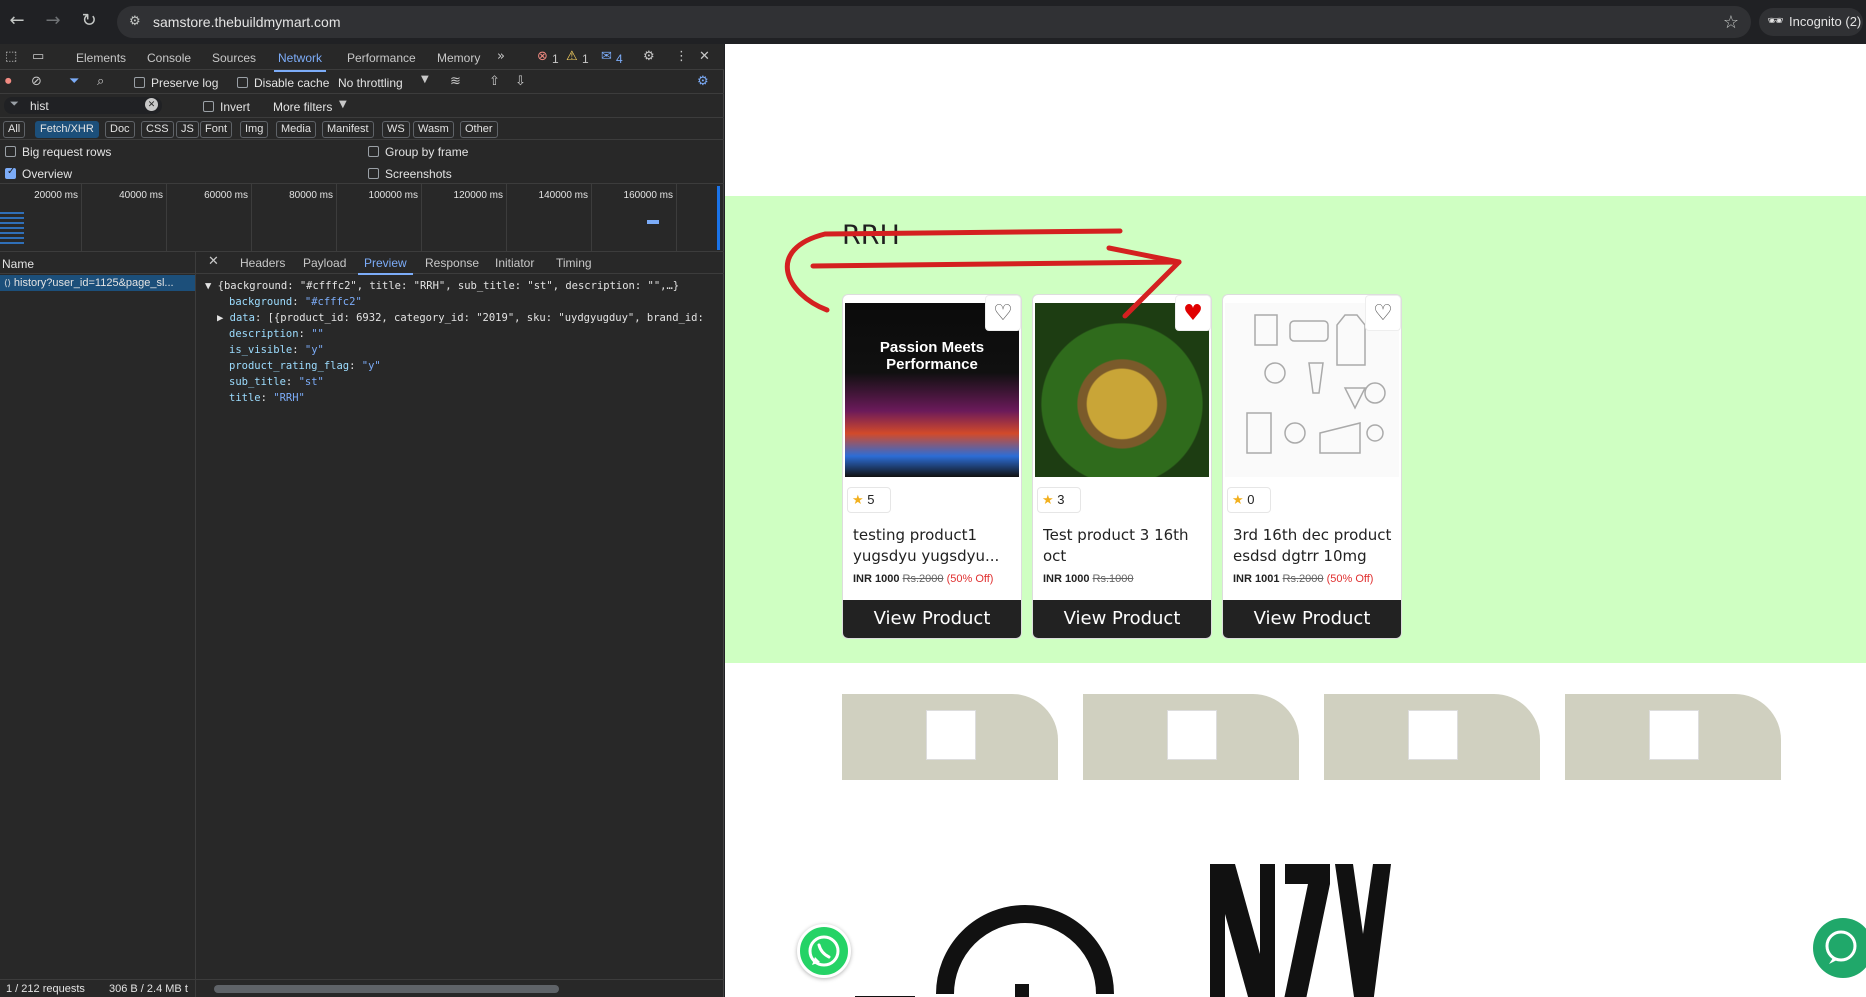 This screenshot has width=1866, height=997. What do you see at coordinates (1811, 22) in the screenshot?
I see `incognito-badge: 🕶 Incognito (2)` at bounding box center [1811, 22].